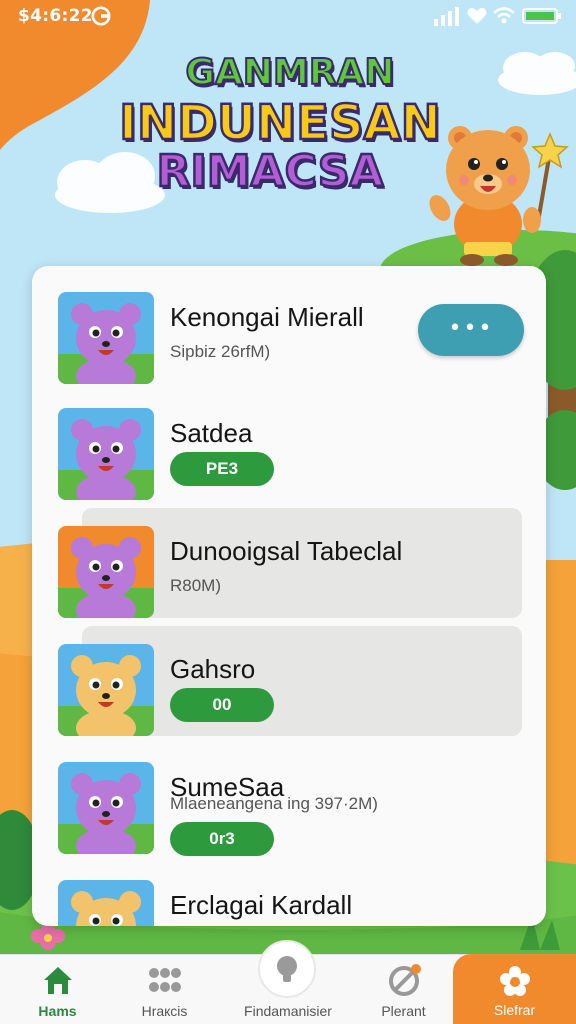 This screenshot has width=576, height=1024. Describe the element at coordinates (269, 172) in the screenshot. I see `app-title-line-3: RIMACSA` at that location.